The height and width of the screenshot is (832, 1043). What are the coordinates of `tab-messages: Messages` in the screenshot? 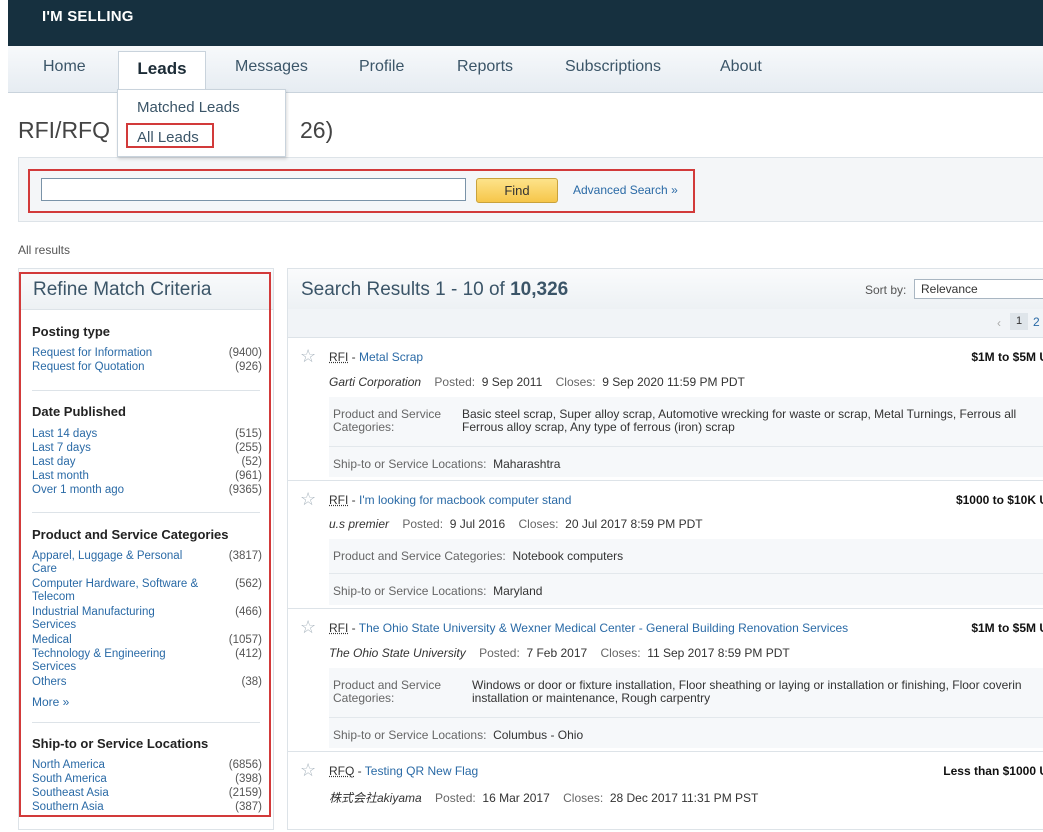 It's located at (271, 67).